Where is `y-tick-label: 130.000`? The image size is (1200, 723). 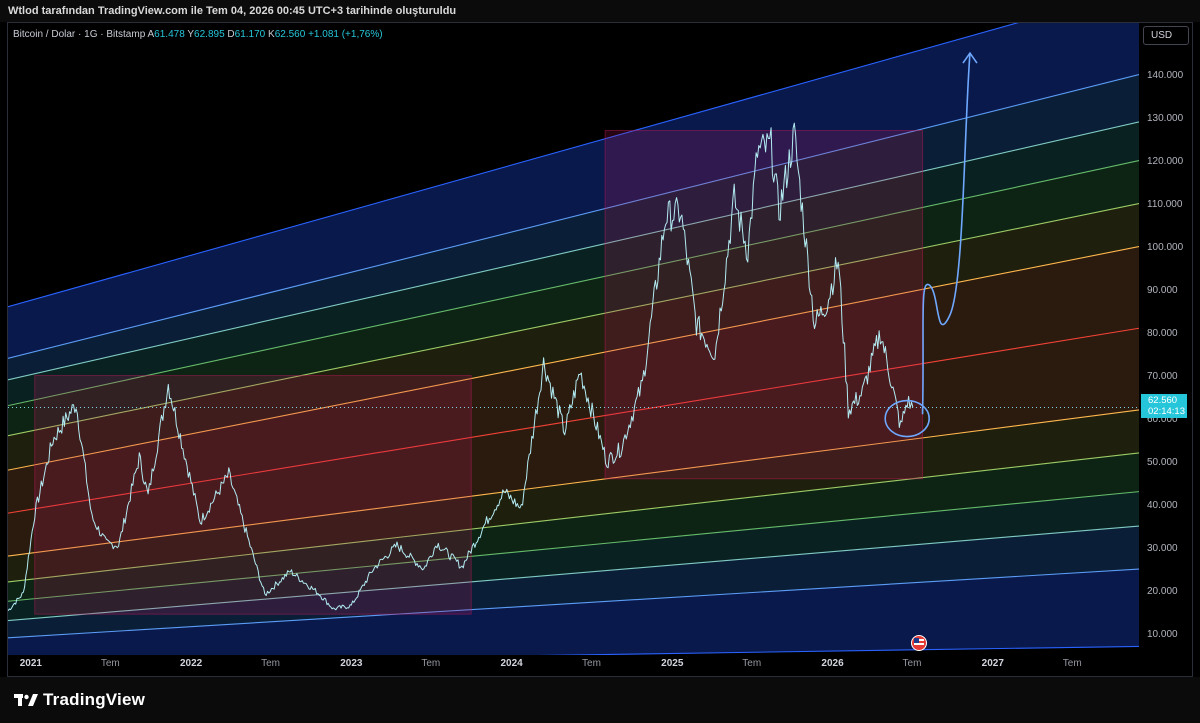
y-tick-label: 130.000 is located at coordinates (1165, 118).